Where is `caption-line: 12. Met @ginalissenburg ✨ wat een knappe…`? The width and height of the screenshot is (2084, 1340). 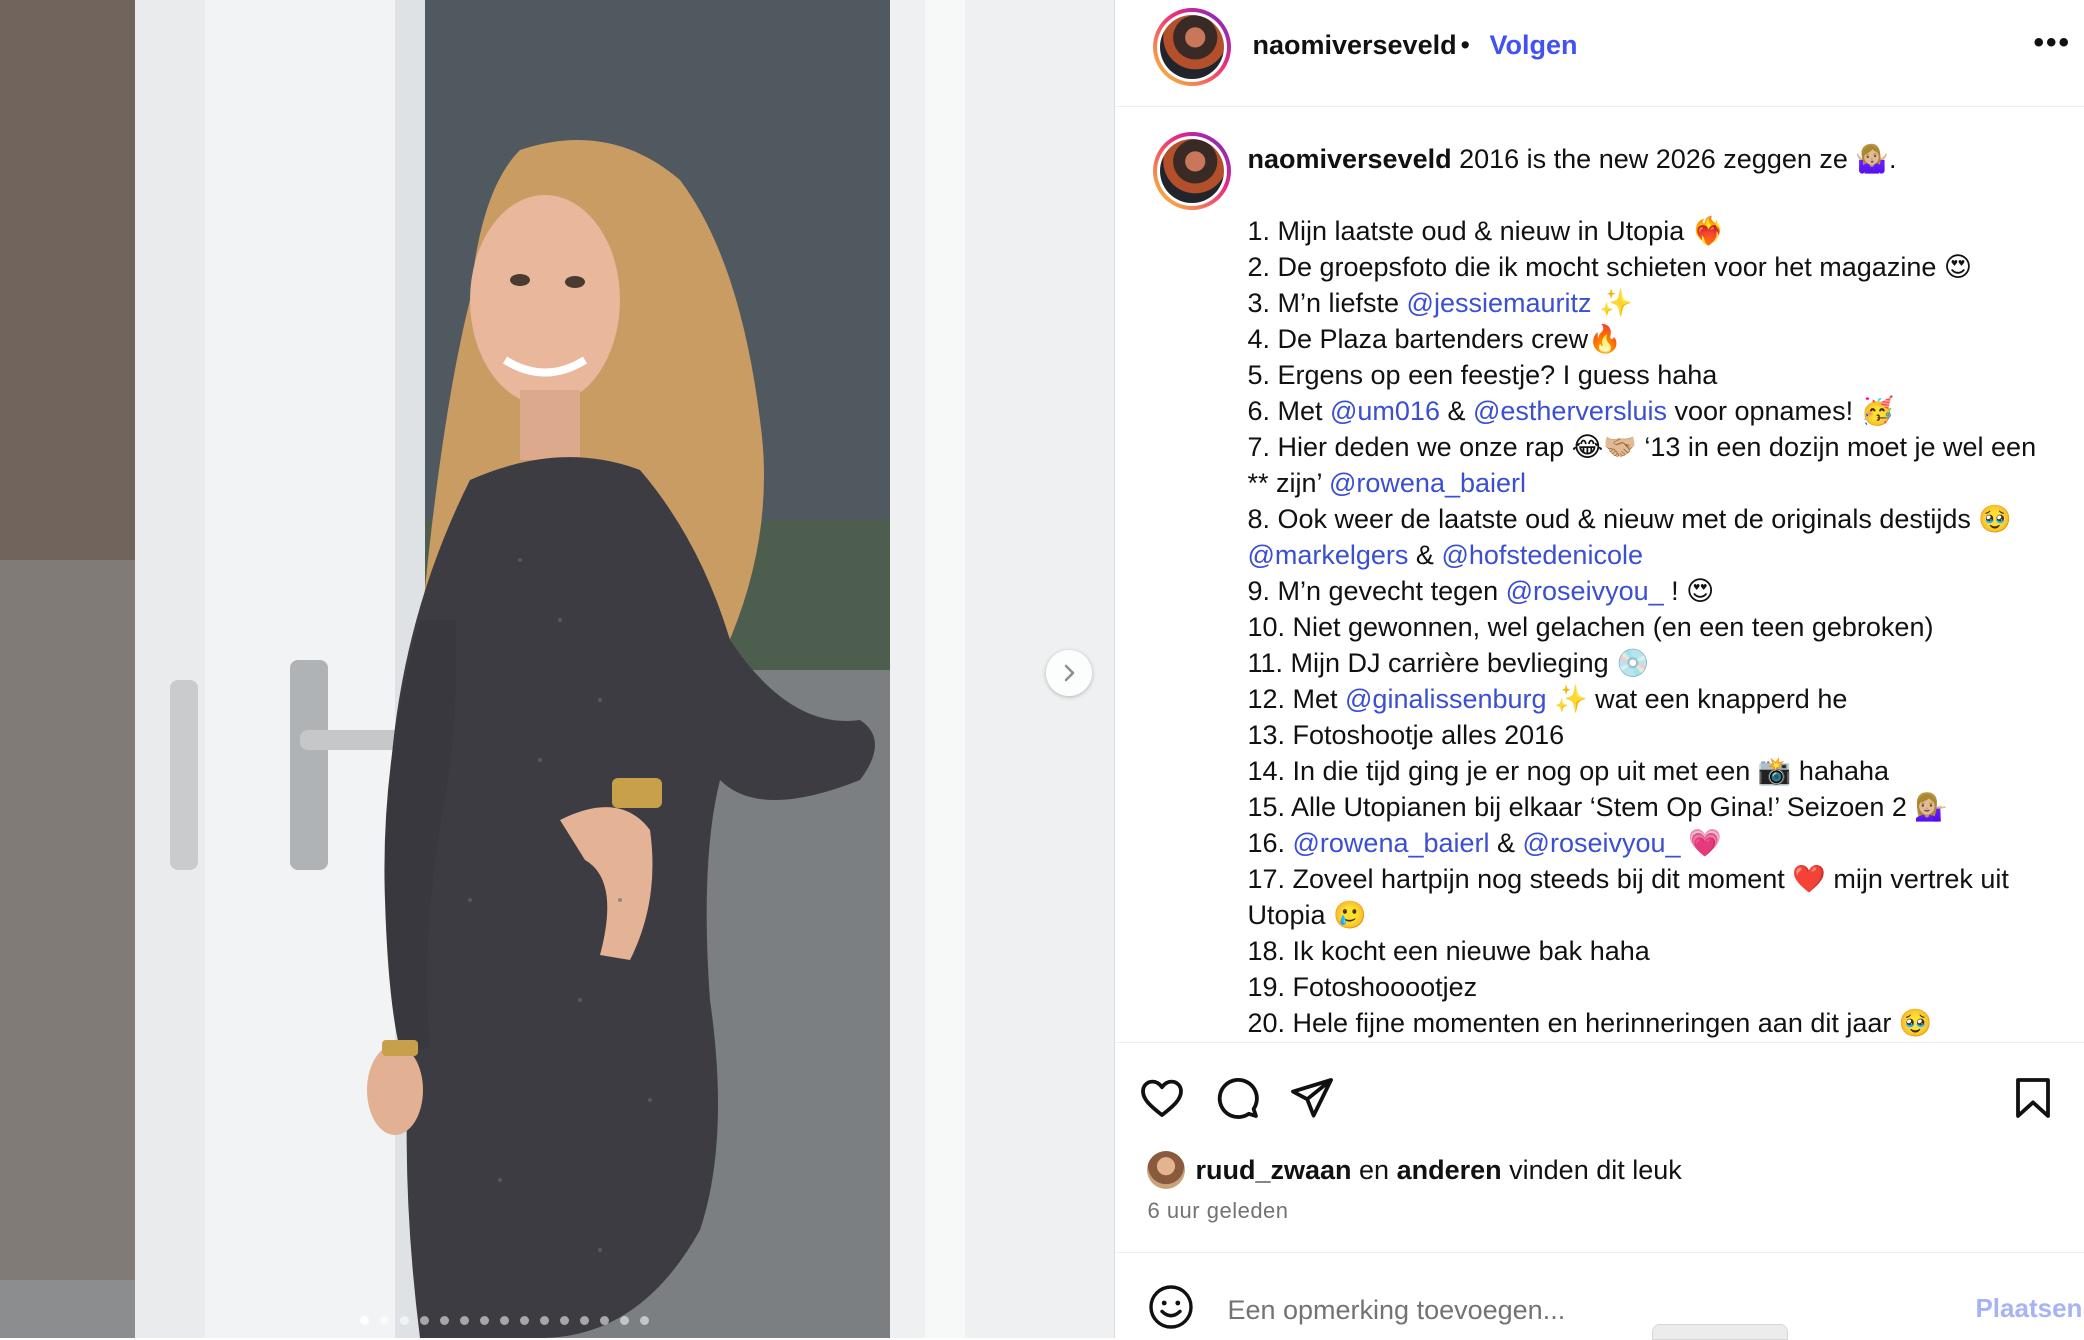
caption-line: 12. Met @ginalissenburg ✨ wat een knappe… is located at coordinates (1652, 699).